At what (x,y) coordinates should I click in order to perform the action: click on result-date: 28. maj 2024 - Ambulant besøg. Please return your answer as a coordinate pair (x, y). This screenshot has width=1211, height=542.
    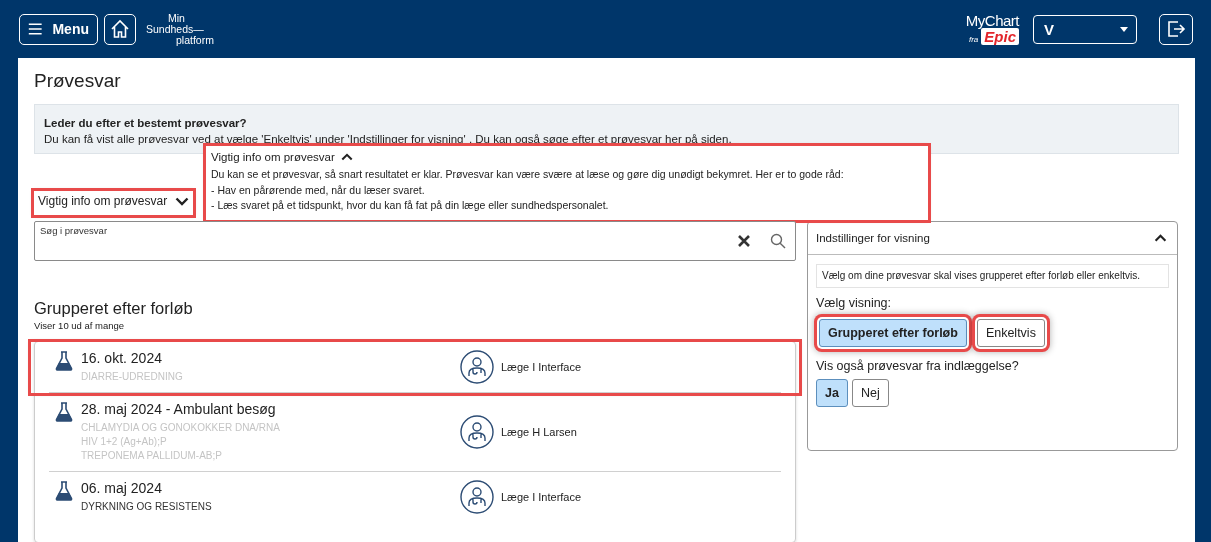
    Looking at the image, I should click on (179, 409).